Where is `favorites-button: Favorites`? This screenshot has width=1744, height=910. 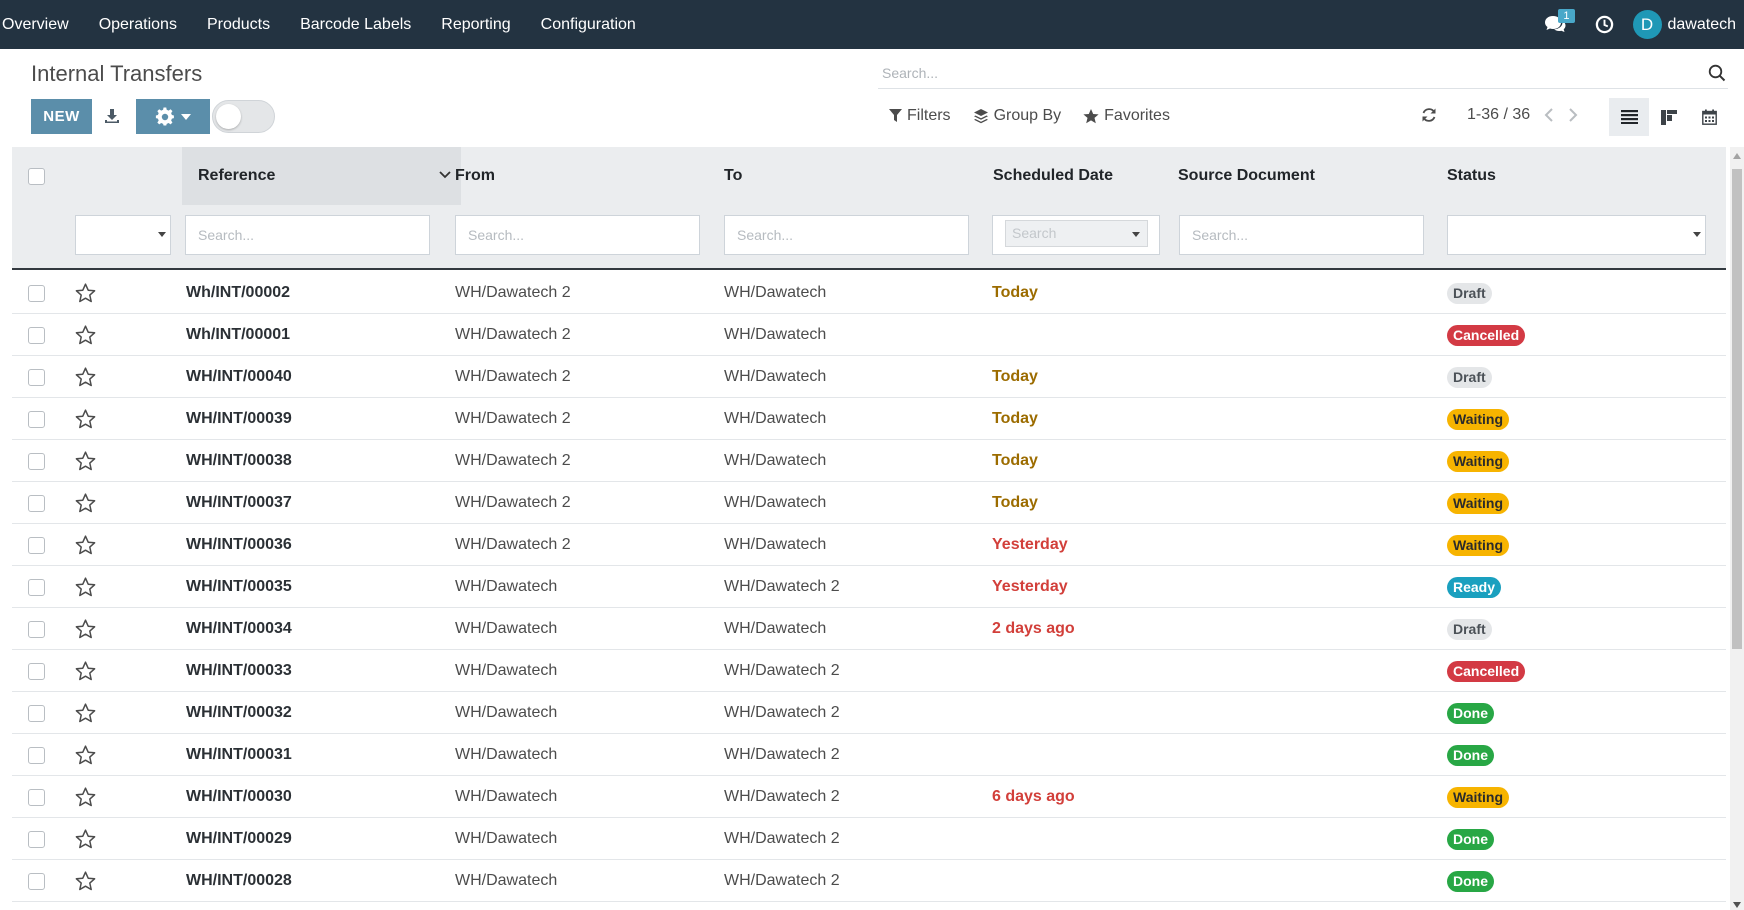
favorites-button: Favorites is located at coordinates (1126, 116).